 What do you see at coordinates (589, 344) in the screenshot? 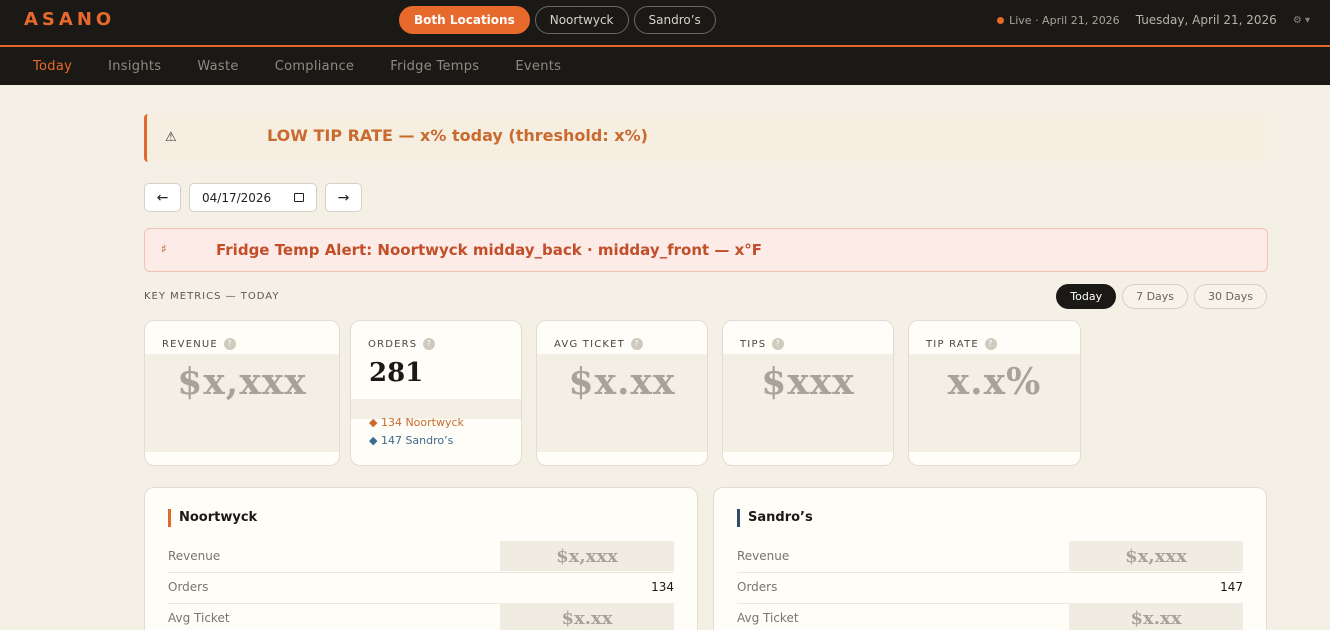
I see `avg-ticket-title-text: AVG TICKET` at bounding box center [589, 344].